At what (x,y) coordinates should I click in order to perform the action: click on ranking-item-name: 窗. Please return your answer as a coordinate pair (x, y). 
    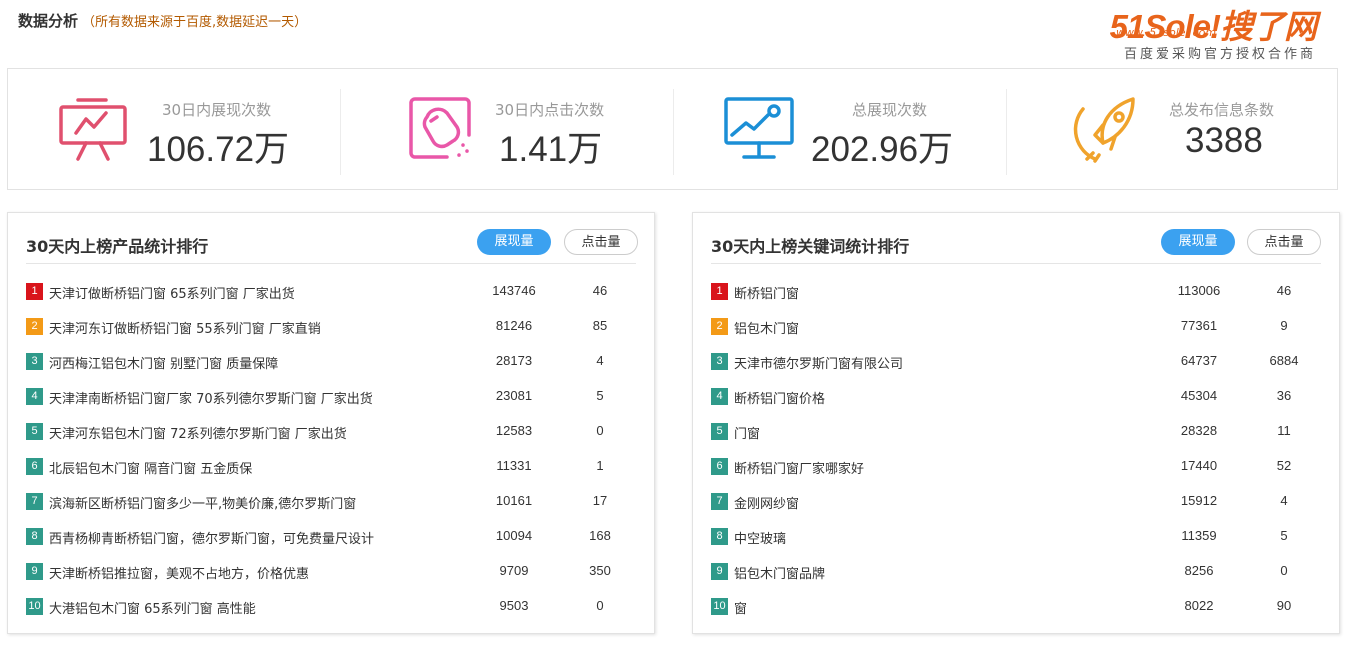
    Looking at the image, I should click on (740, 607).